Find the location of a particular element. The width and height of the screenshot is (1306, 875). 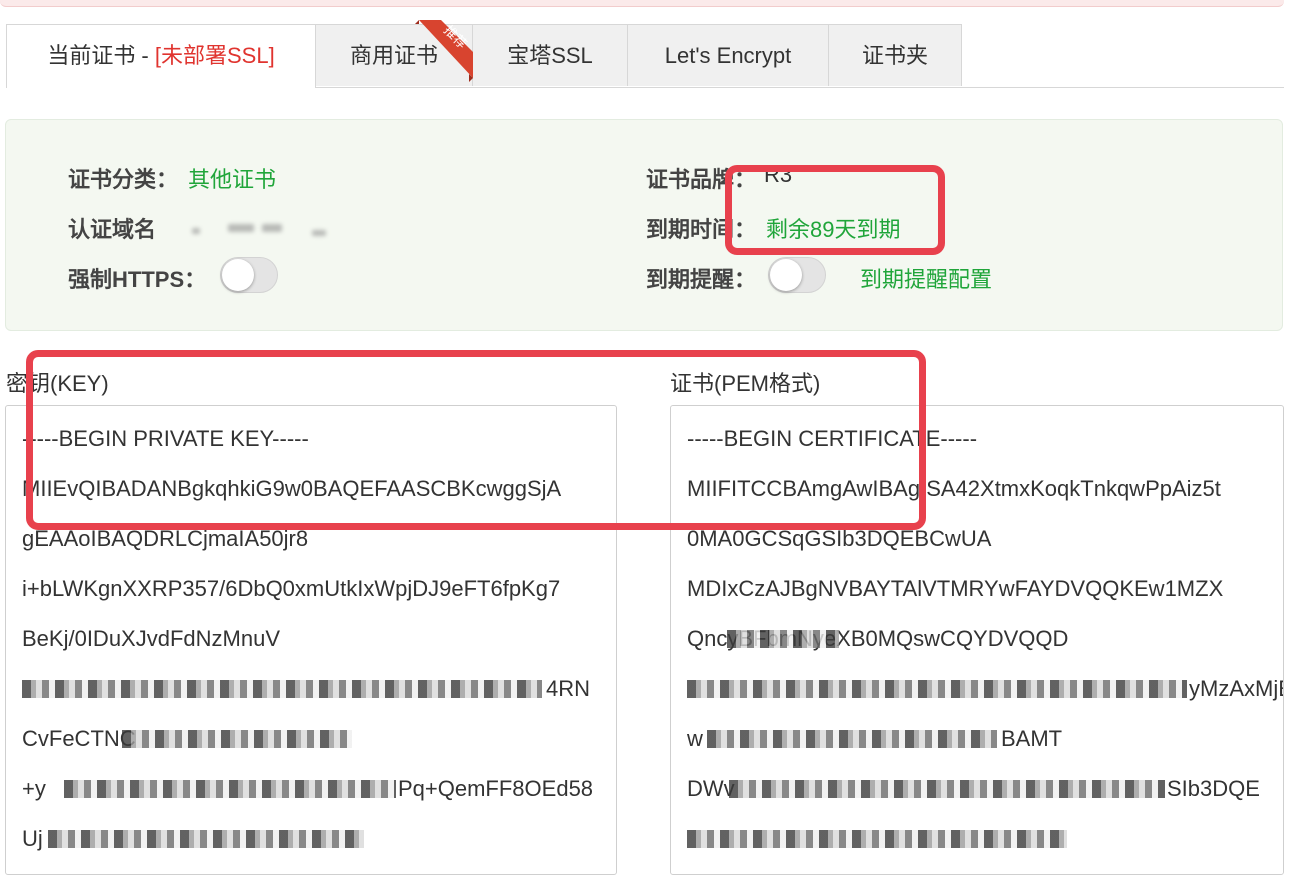

tab-current-cert: 当前证书 - [未部署SSL] is located at coordinates (161, 56).